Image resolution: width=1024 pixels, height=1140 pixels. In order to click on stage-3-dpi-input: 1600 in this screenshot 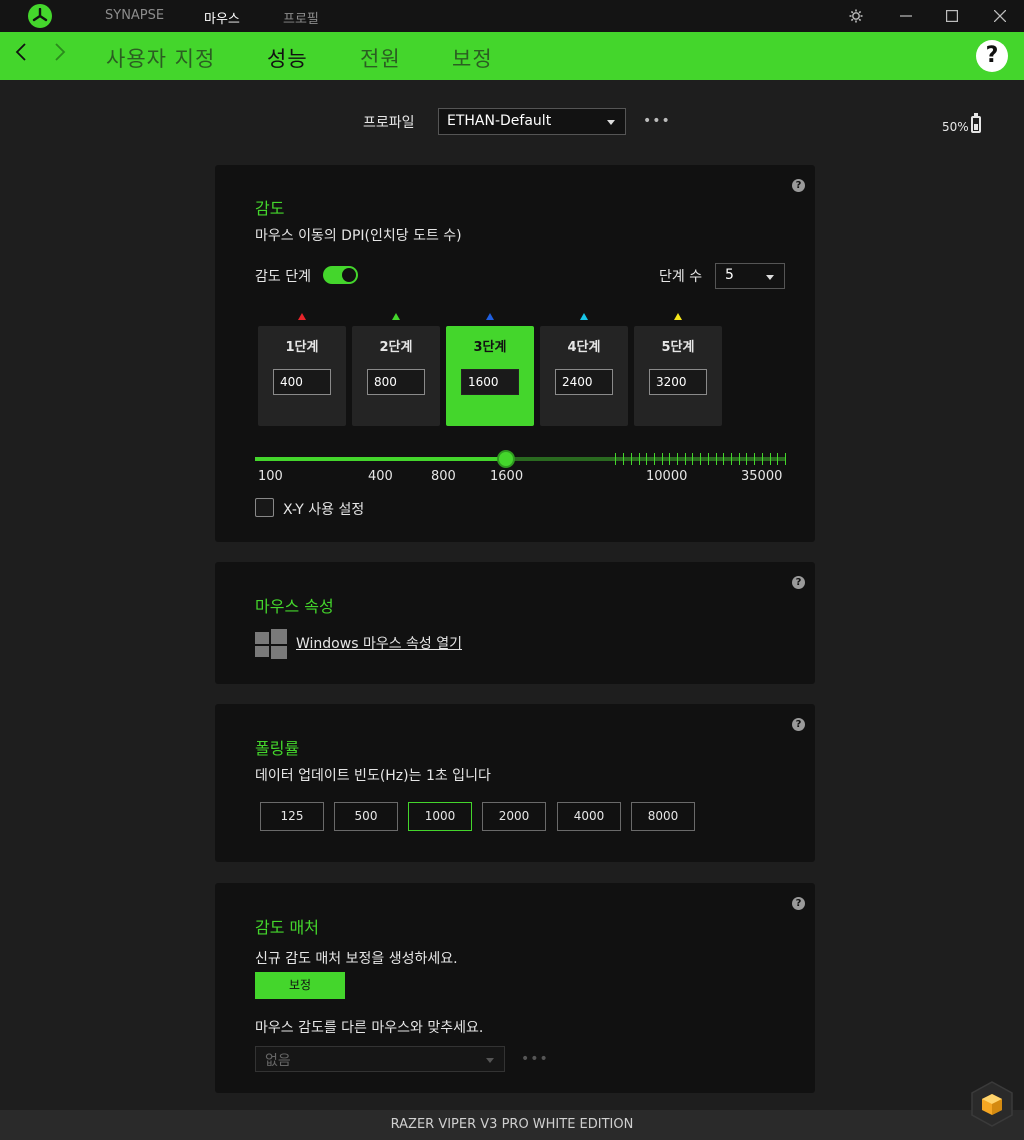, I will do `click(490, 382)`.